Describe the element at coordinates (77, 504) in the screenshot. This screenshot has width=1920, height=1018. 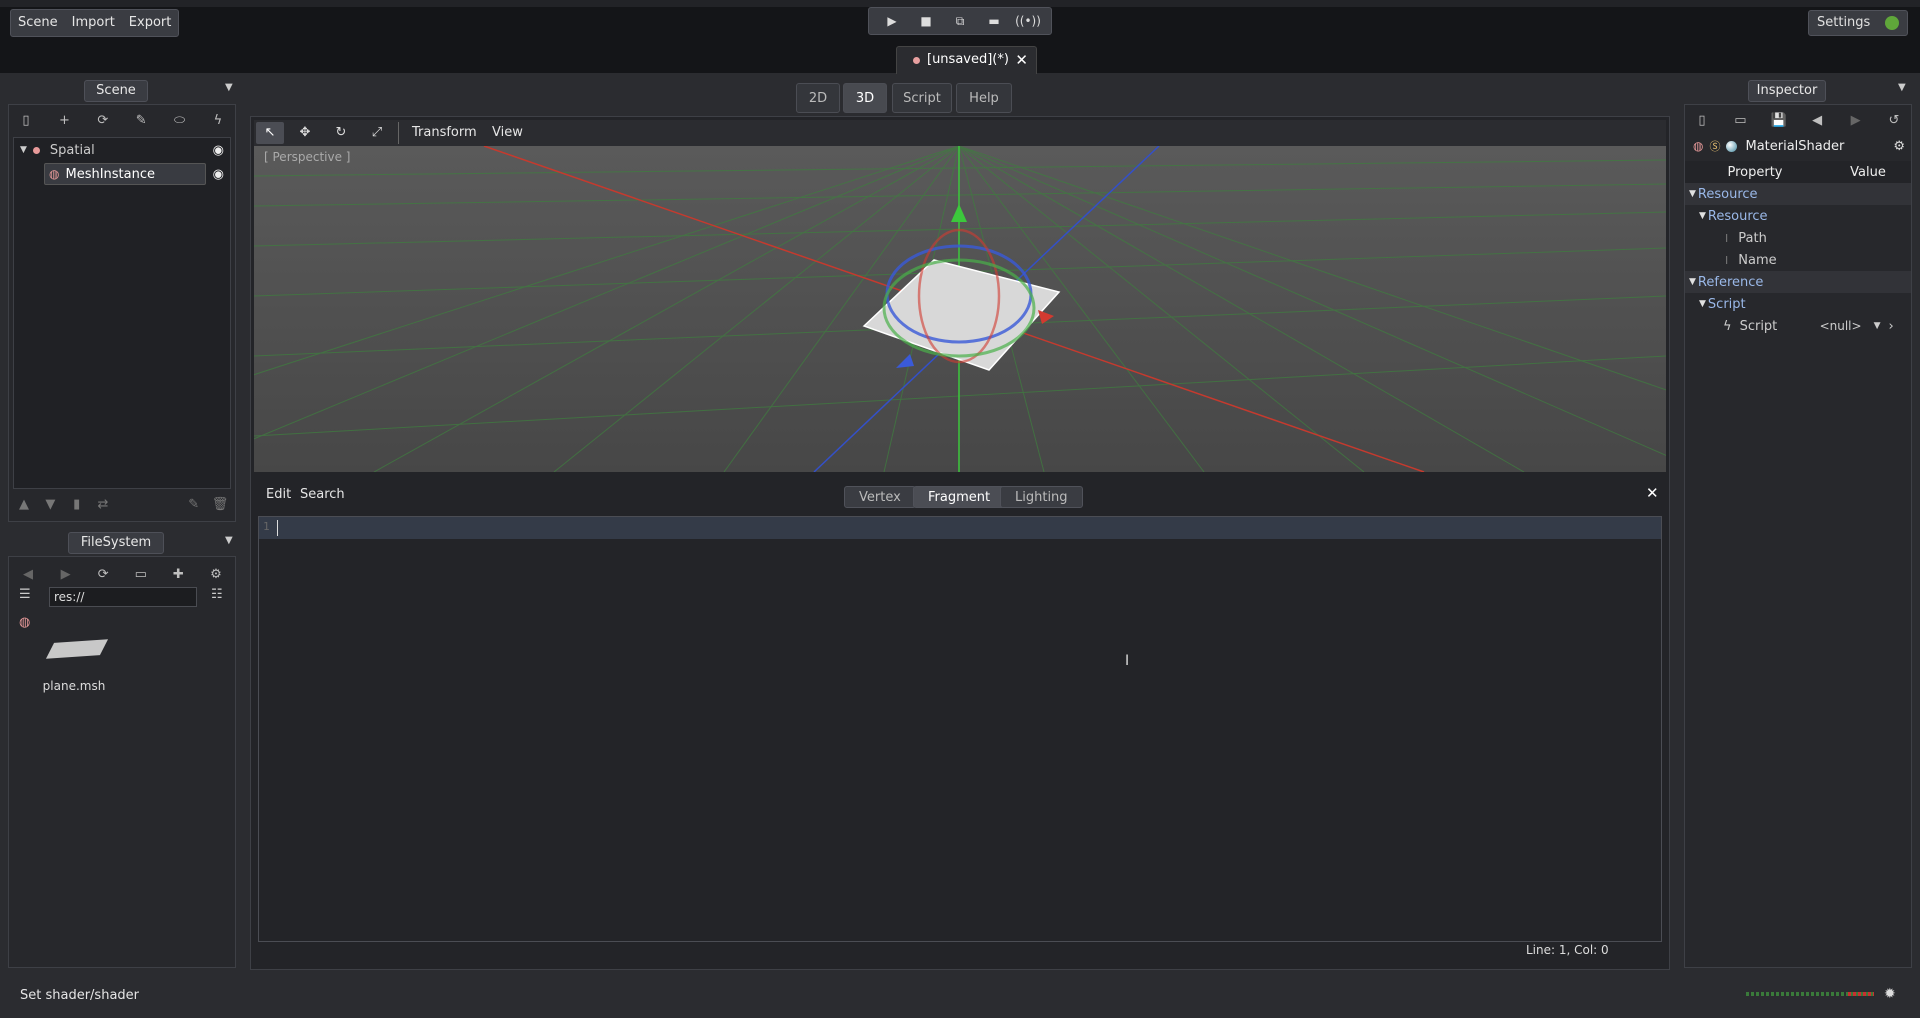
I see `duplicate-icon: ▮` at that location.